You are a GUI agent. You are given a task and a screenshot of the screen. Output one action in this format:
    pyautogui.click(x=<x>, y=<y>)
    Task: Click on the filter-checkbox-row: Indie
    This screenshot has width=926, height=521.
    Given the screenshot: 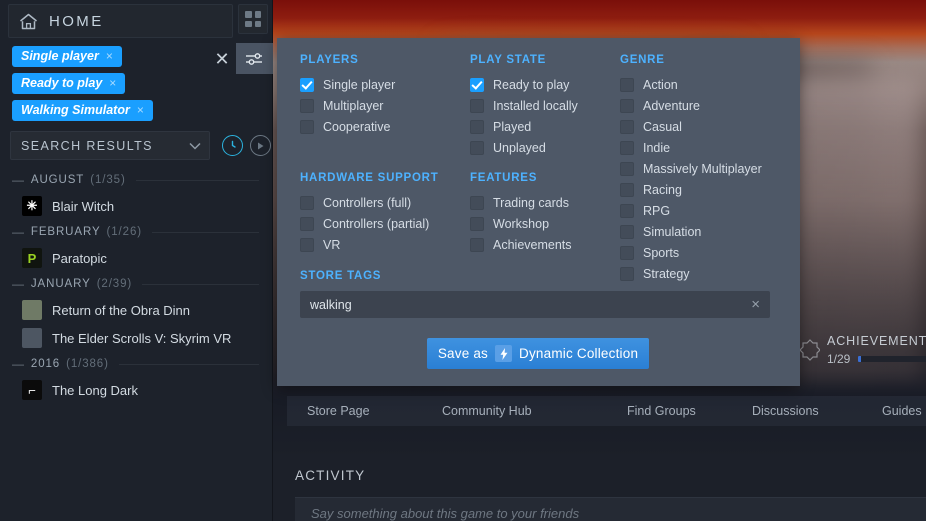 What is the action you would take?
    pyautogui.click(x=691, y=147)
    